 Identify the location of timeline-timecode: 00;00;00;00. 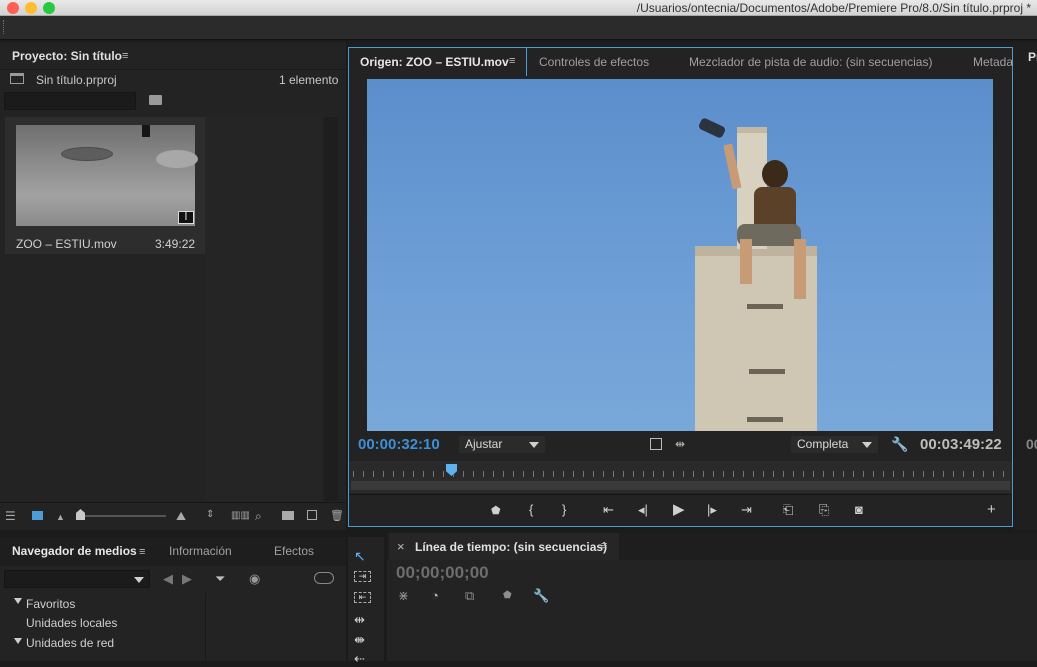
(442, 573).